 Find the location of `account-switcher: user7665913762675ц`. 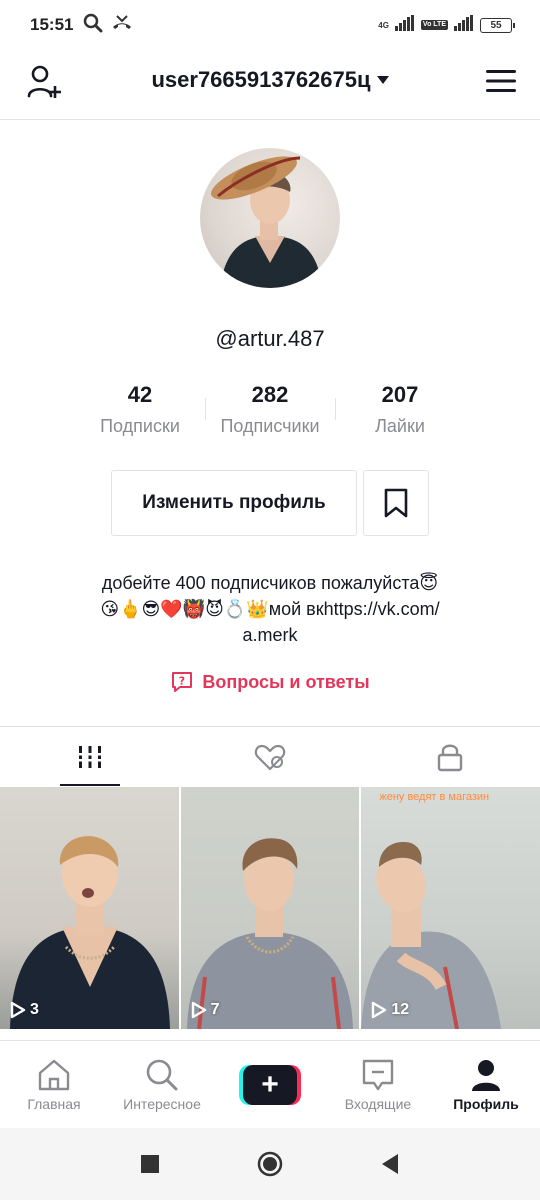

account-switcher: user7665913762675ц is located at coordinates (270, 80).